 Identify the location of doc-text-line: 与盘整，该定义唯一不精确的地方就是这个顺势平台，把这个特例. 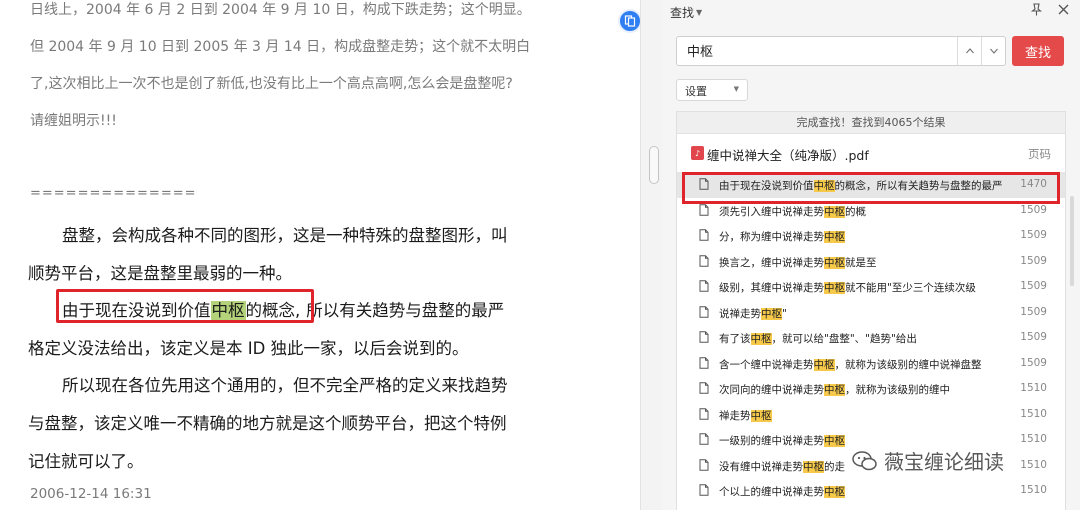
(267, 423).